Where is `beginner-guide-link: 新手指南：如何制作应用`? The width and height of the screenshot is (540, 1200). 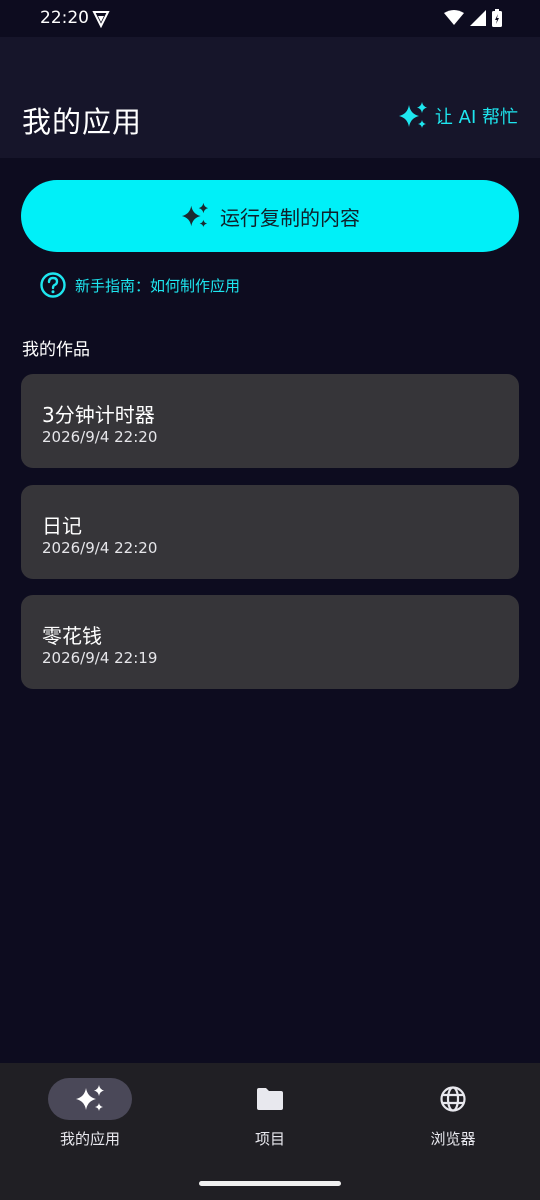 beginner-guide-link: 新手指南：如何制作应用 is located at coordinates (139, 285).